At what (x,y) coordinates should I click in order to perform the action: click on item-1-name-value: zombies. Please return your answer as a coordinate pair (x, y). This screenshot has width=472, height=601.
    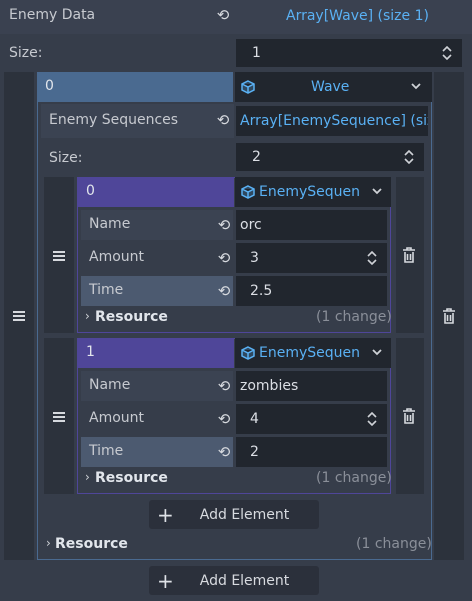
    Looking at the image, I should click on (269, 386).